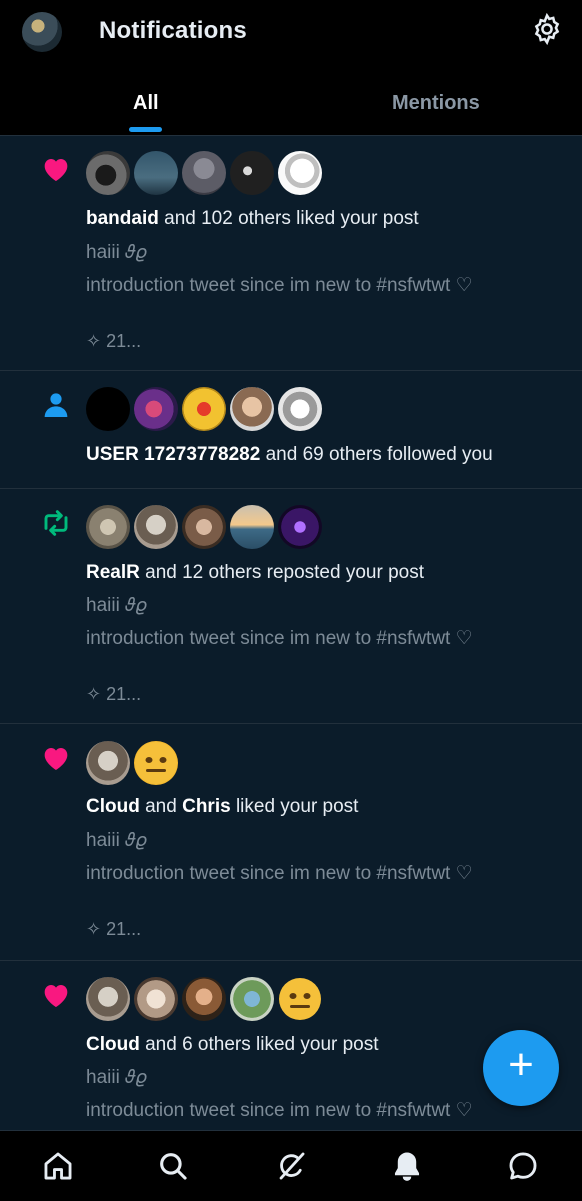 The image size is (582, 1201). Describe the element at coordinates (523, 1166) in the screenshot. I see `messages-icon` at that location.